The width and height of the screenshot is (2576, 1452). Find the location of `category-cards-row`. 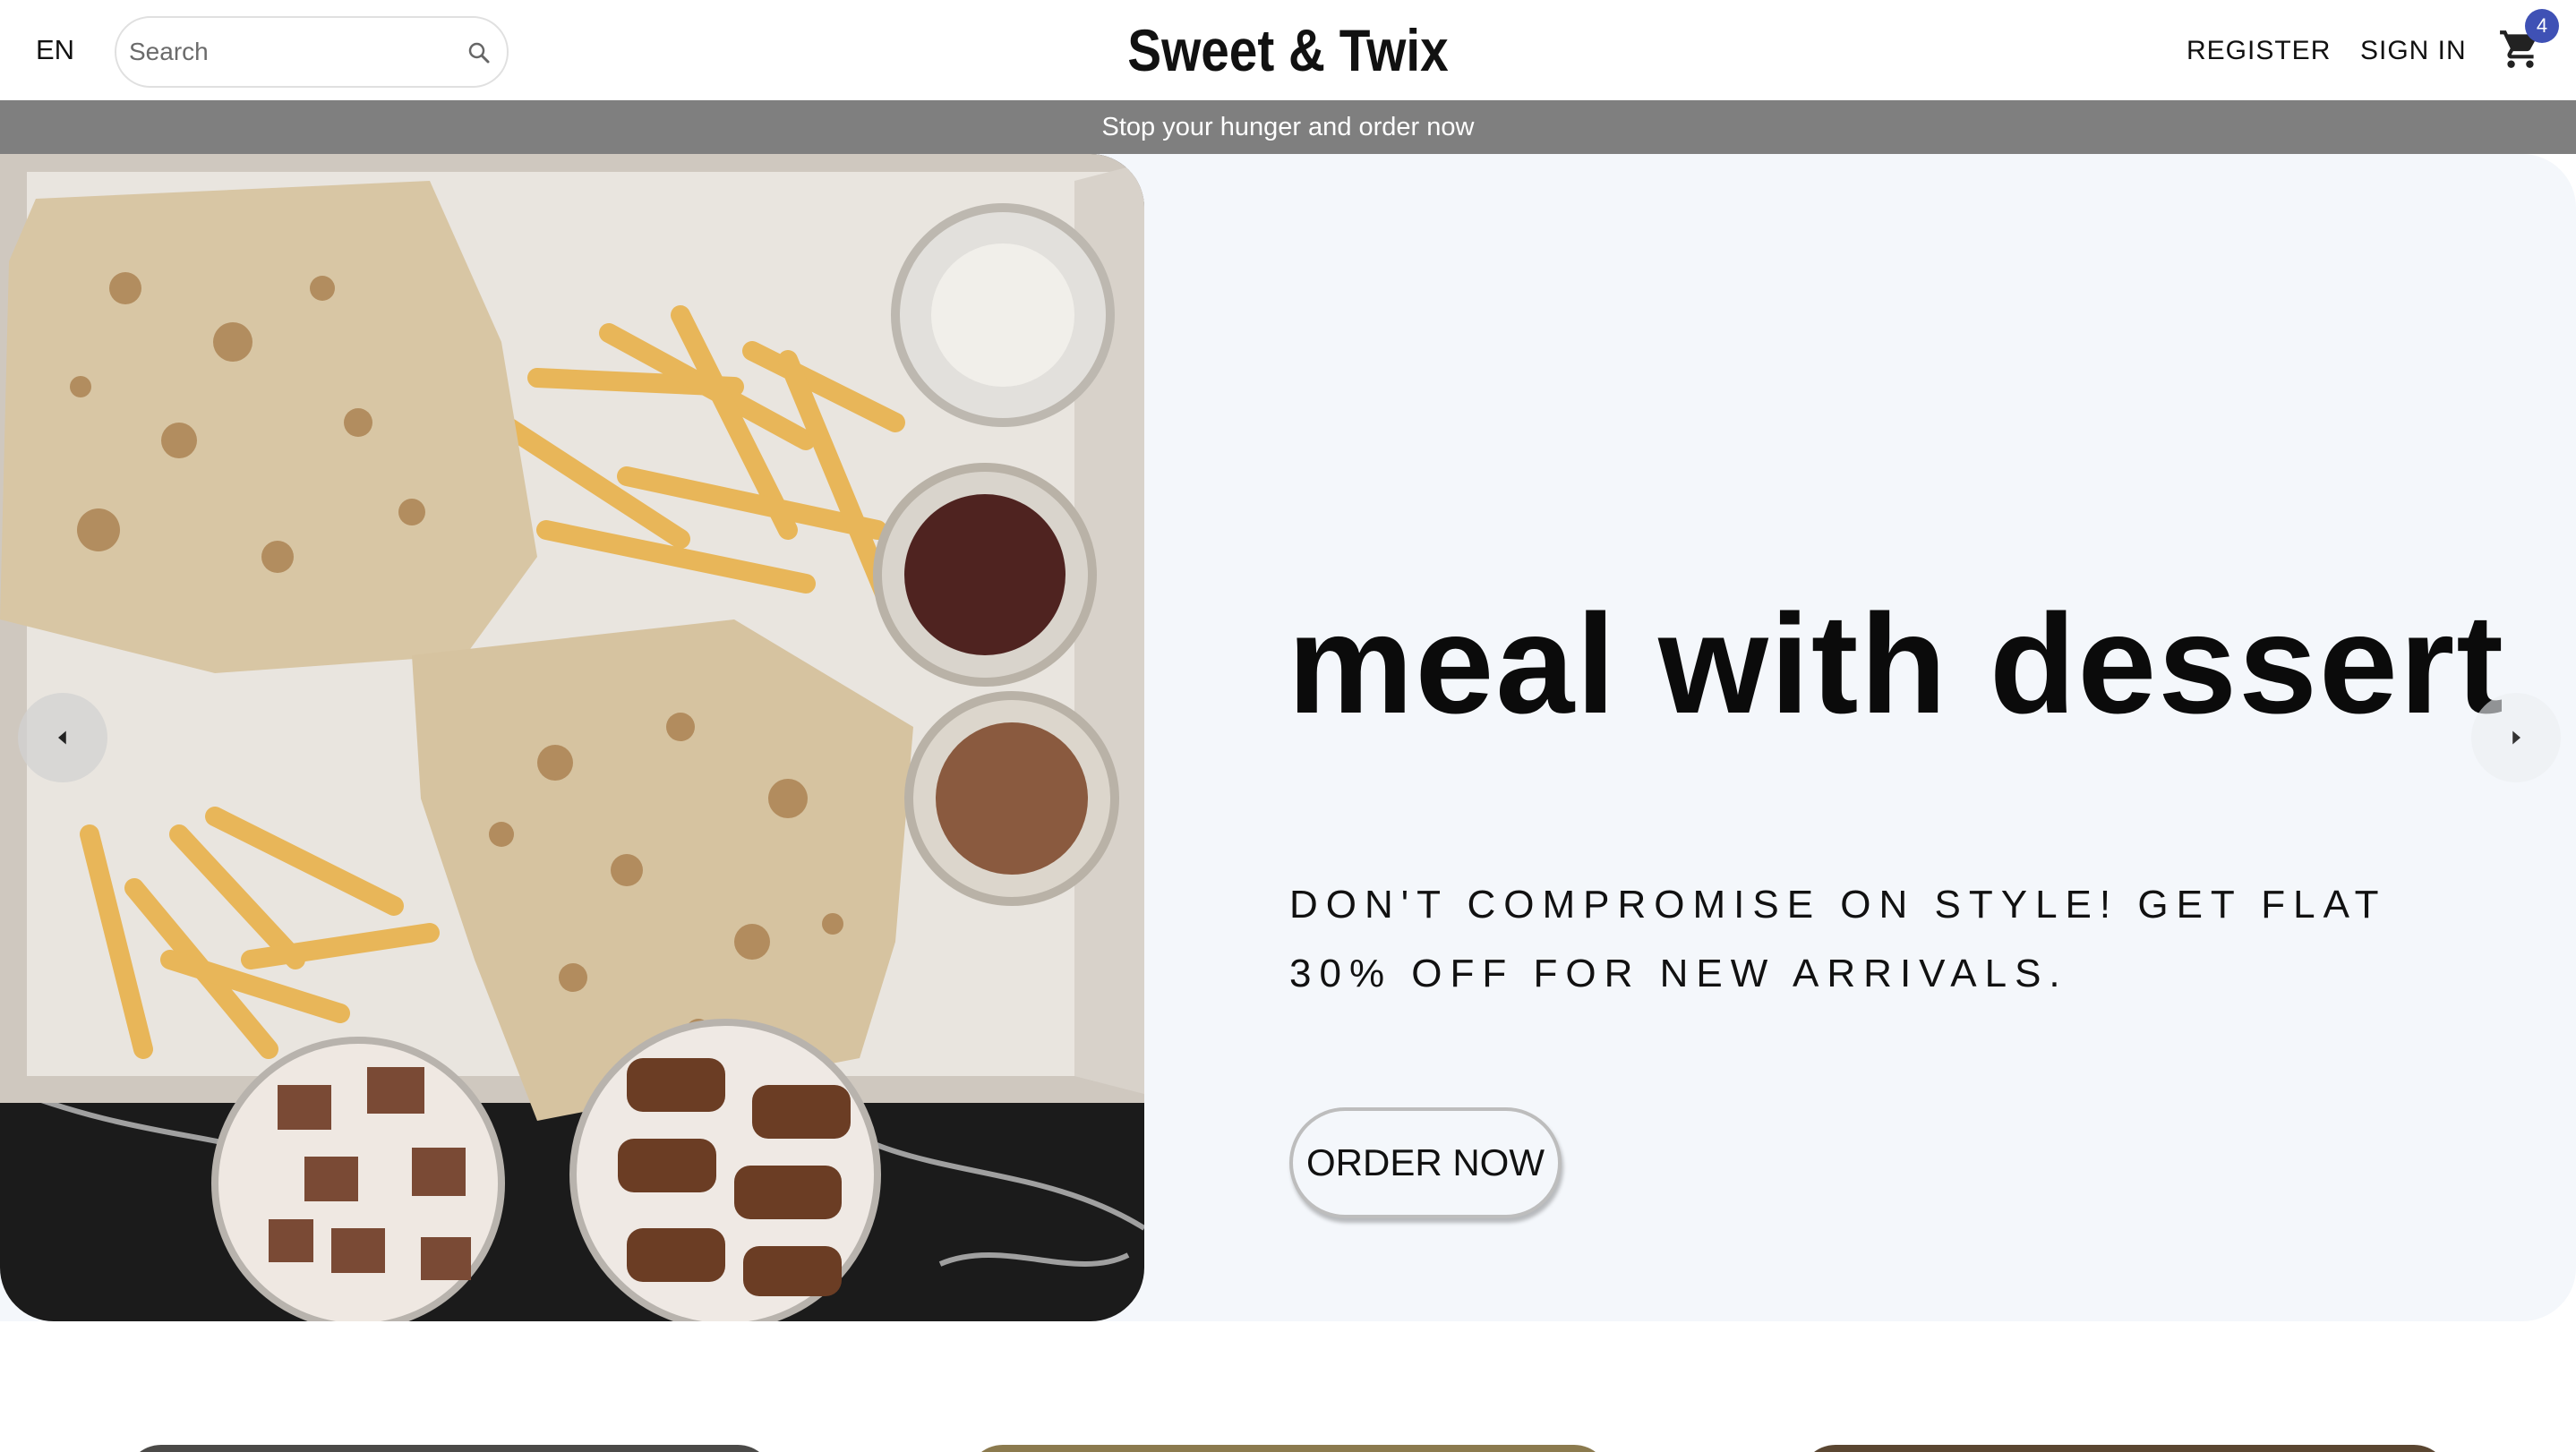

category-cards-row is located at coordinates (1288, 1442).